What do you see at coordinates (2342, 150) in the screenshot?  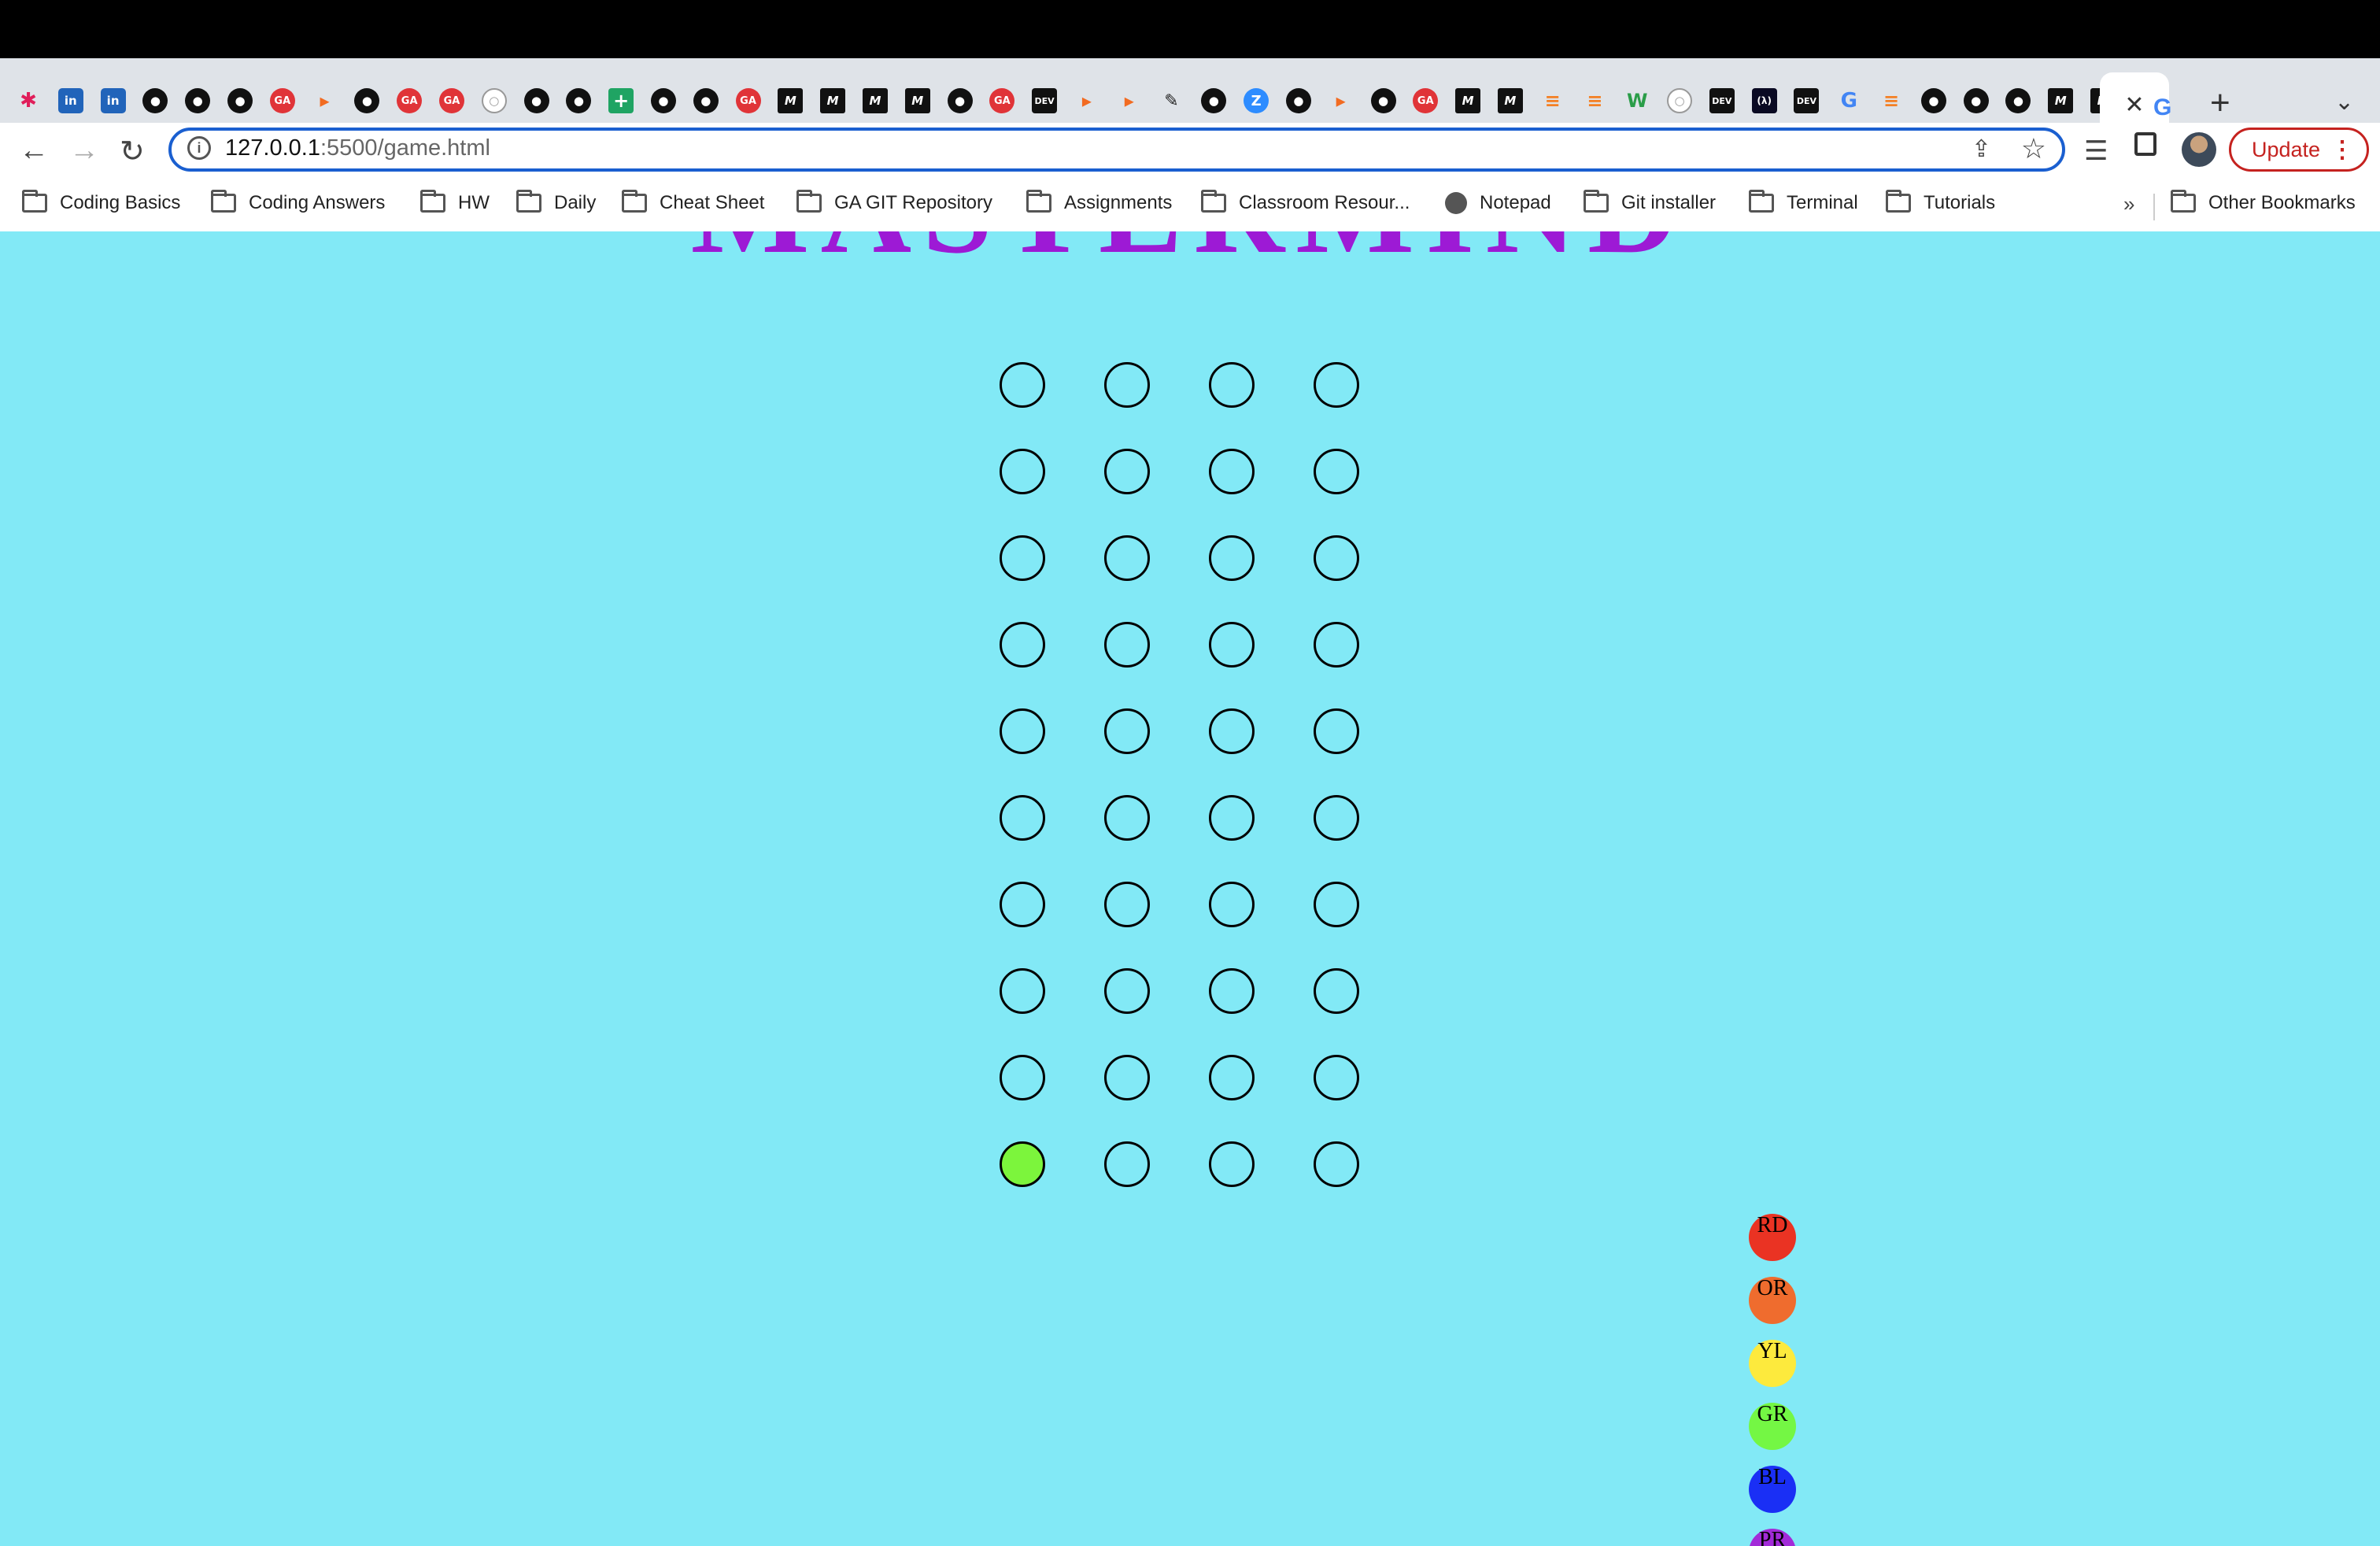 I see `menu-dots-icon: ⋮` at bounding box center [2342, 150].